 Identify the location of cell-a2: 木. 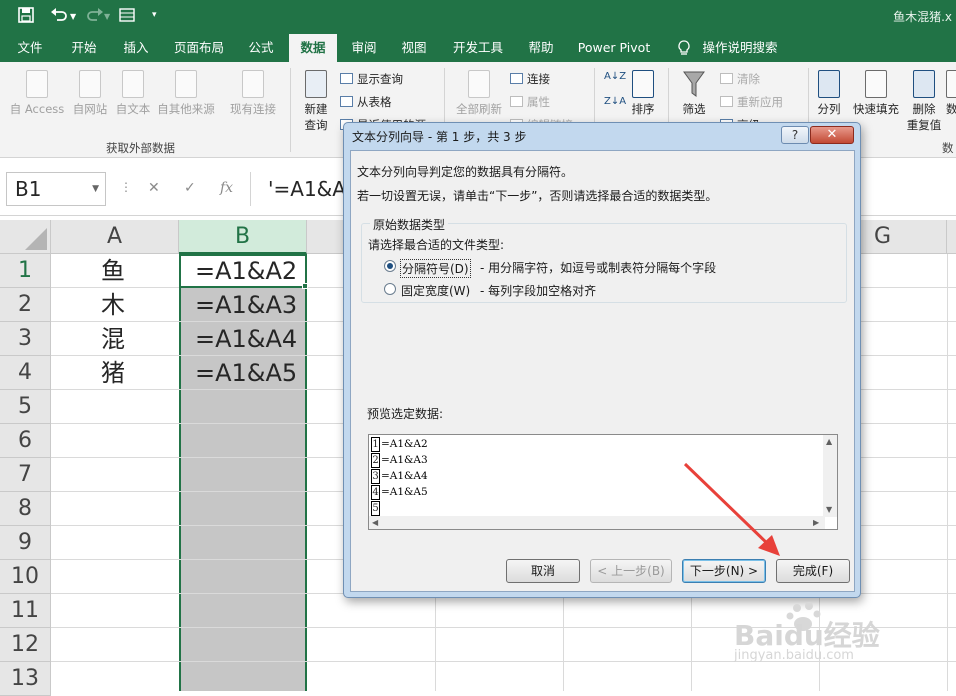
(113, 305).